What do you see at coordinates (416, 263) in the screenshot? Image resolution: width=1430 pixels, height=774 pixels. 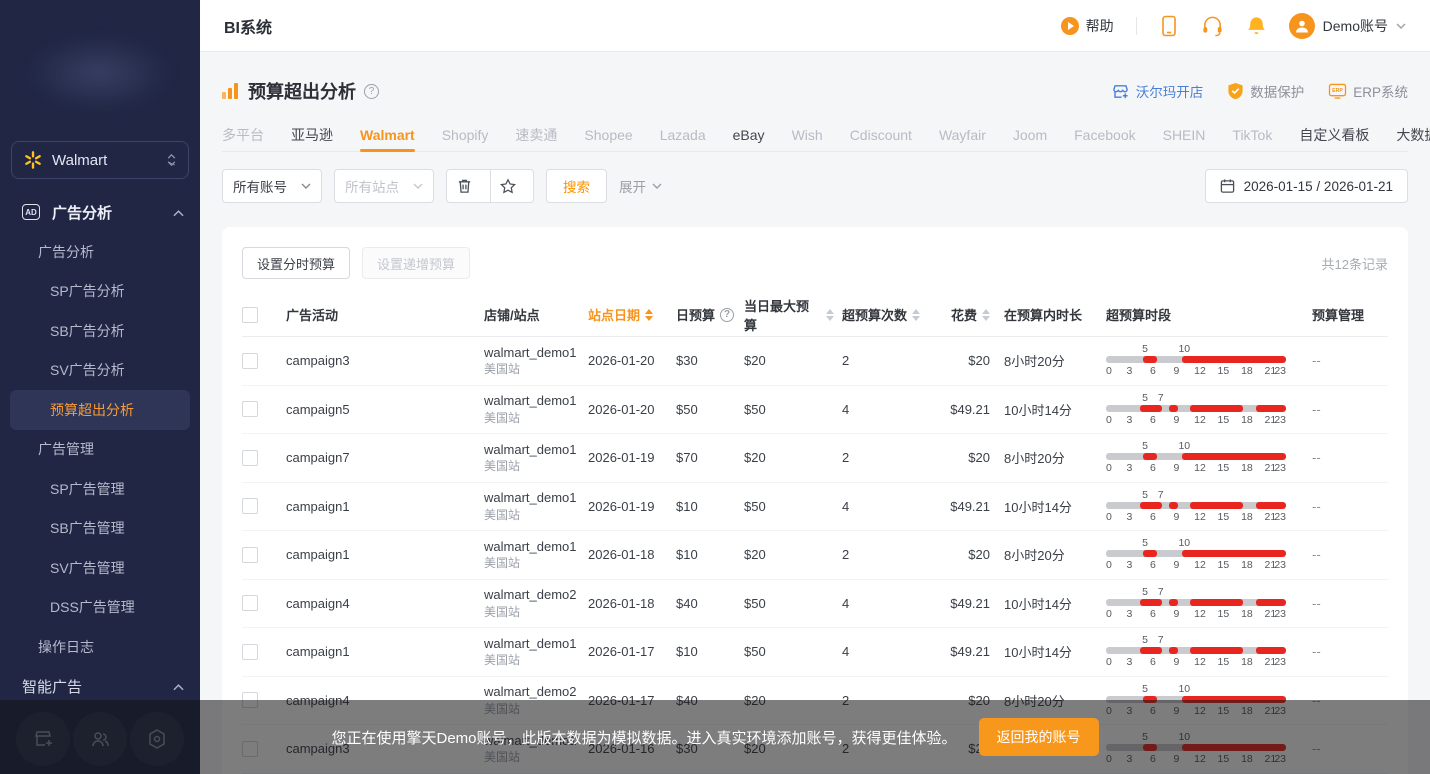 I see `set-incremental-budget-button: 设置递增预算` at bounding box center [416, 263].